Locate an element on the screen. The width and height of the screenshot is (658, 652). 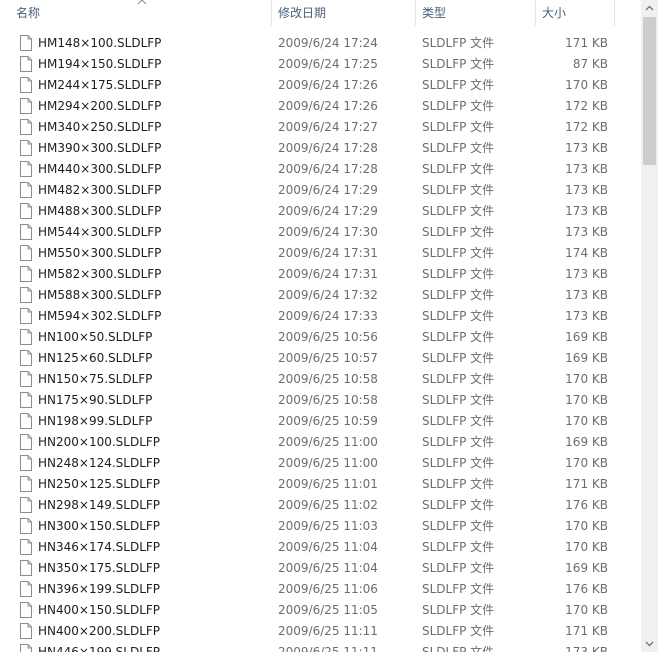
file-size: 173 KB is located at coordinates (586, 169).